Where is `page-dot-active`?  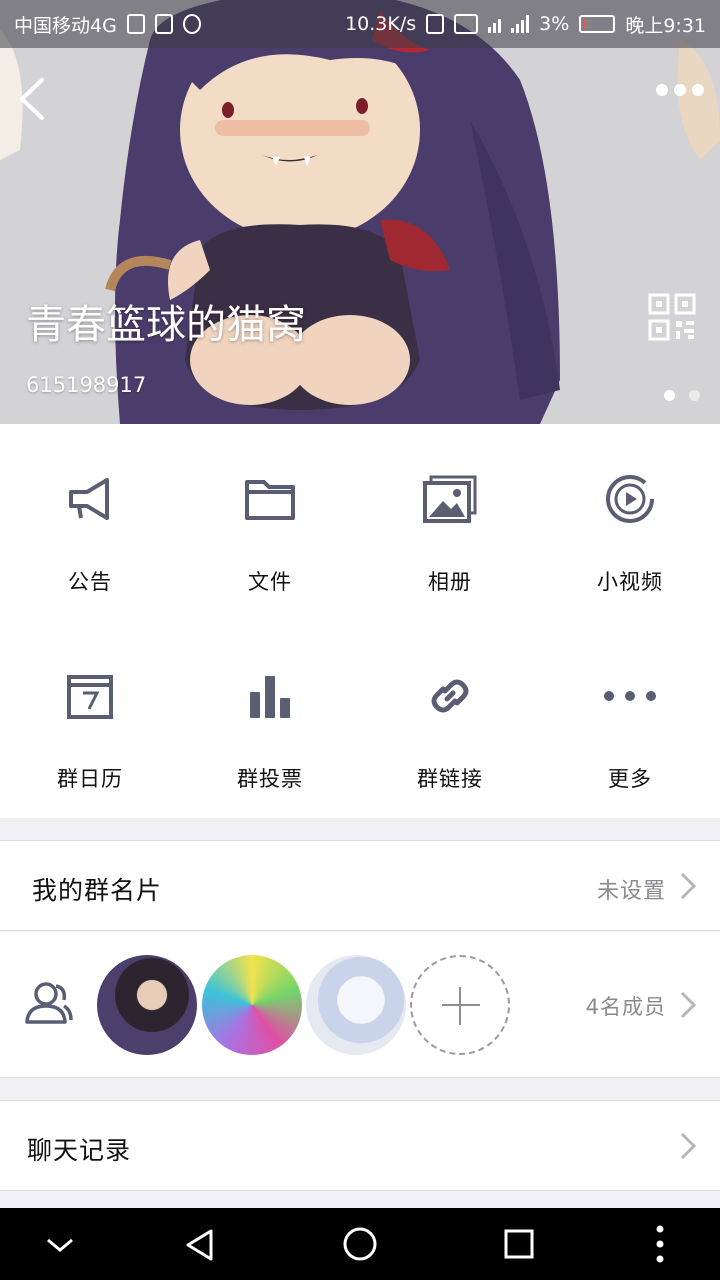
page-dot-active is located at coordinates (669, 395).